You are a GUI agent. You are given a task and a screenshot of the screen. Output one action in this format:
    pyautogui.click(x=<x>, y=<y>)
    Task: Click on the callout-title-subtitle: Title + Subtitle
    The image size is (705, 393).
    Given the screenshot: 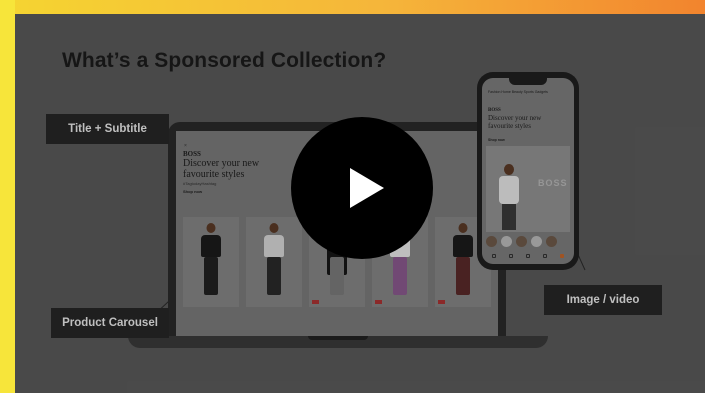 What is the action you would take?
    pyautogui.click(x=107, y=129)
    